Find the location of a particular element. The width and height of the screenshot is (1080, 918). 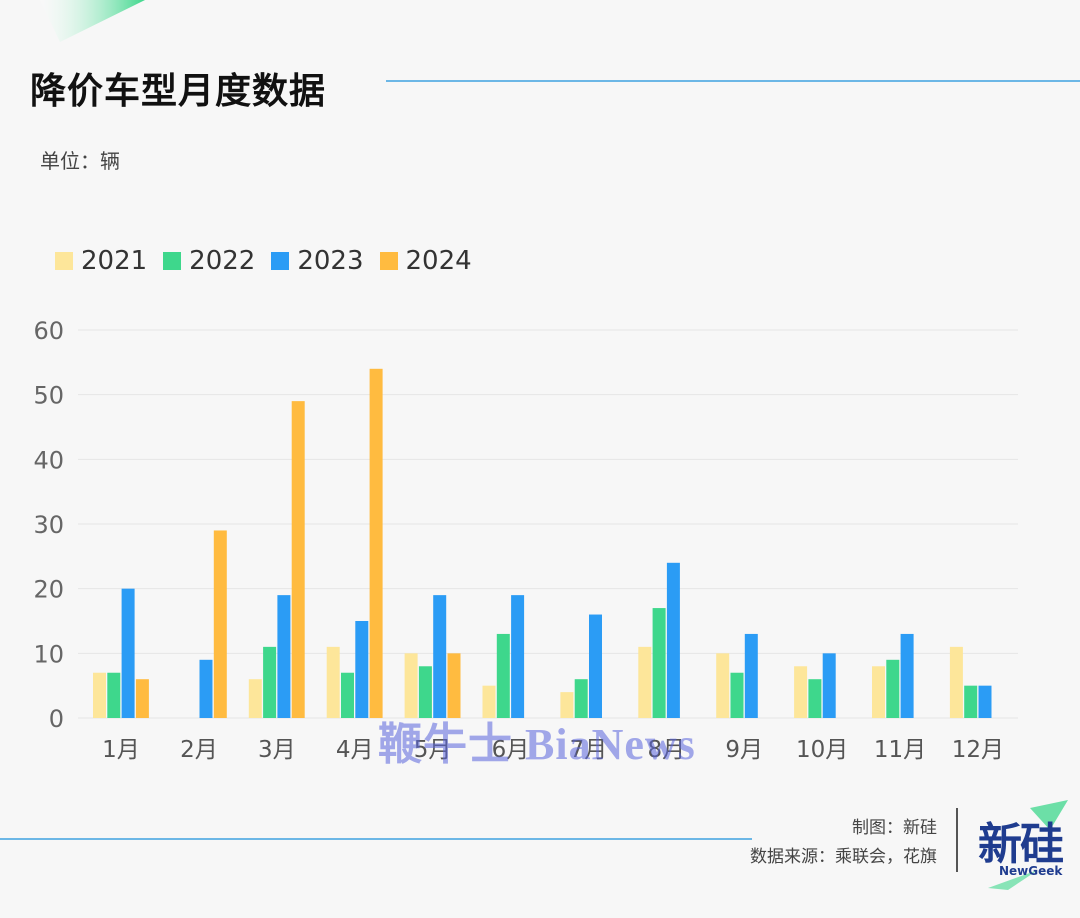

y-tick-label-10: 10 is located at coordinates (48, 654).